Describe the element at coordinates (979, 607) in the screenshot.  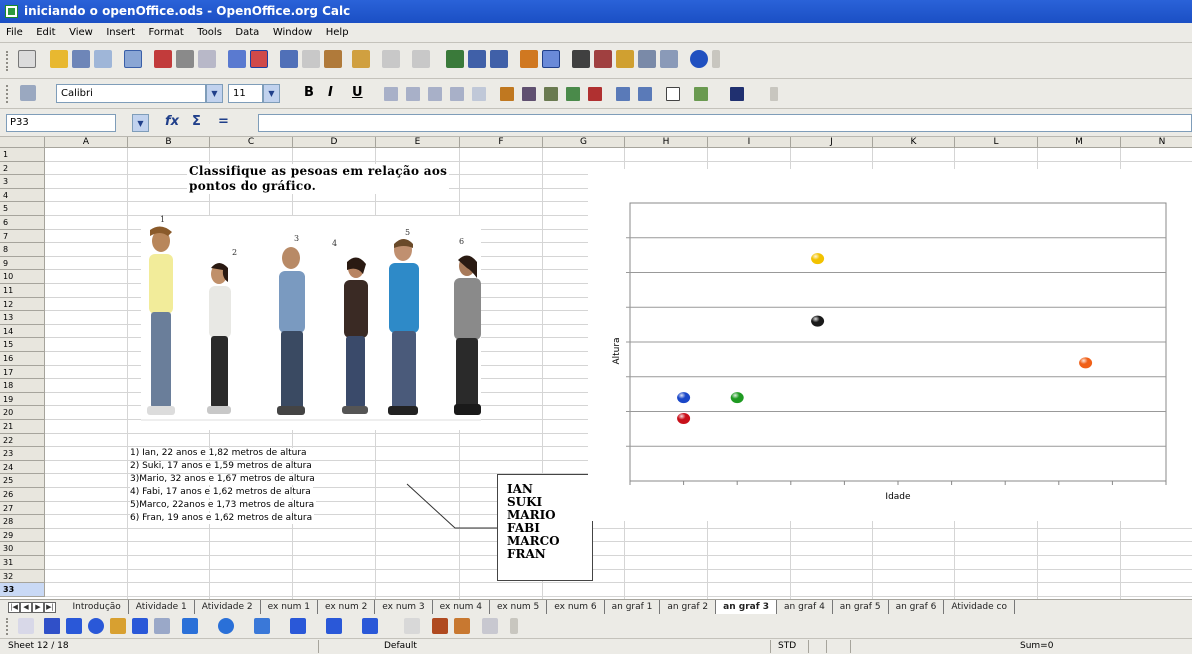
I see `sheet-tab-16: Atividade co` at that location.